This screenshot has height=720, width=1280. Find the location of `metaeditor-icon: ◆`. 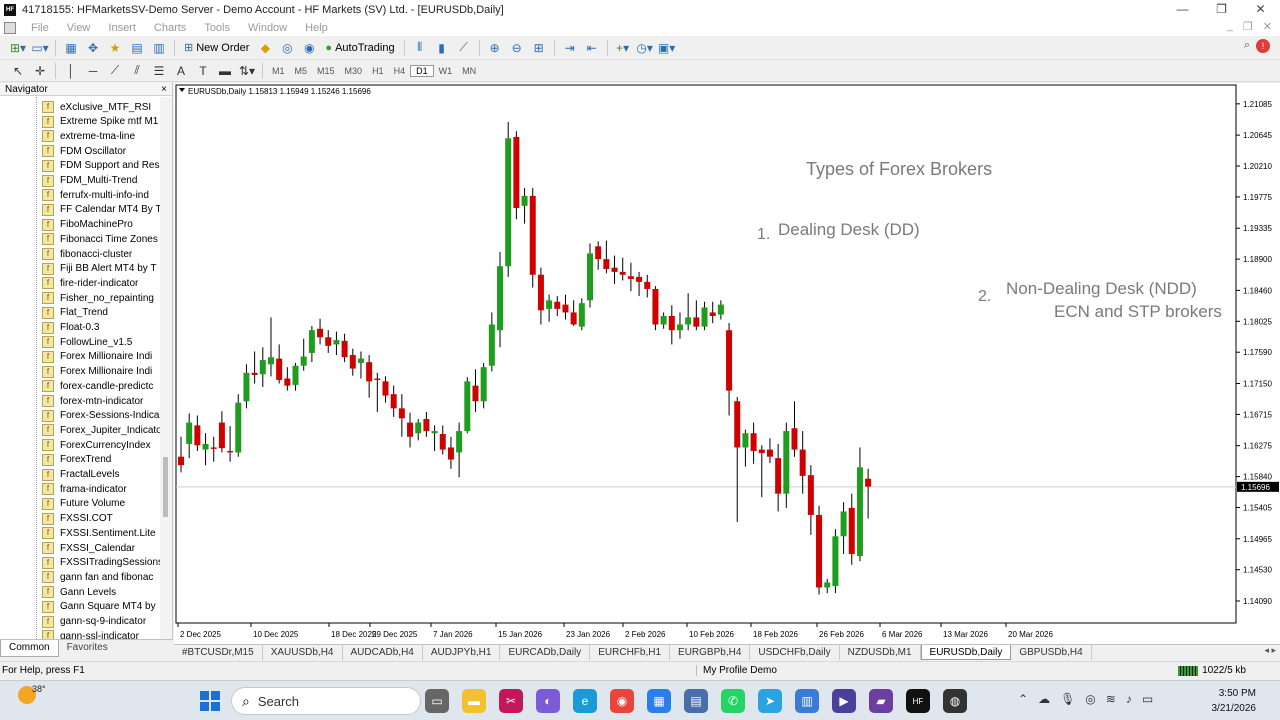

metaeditor-icon: ◆ is located at coordinates (265, 48).